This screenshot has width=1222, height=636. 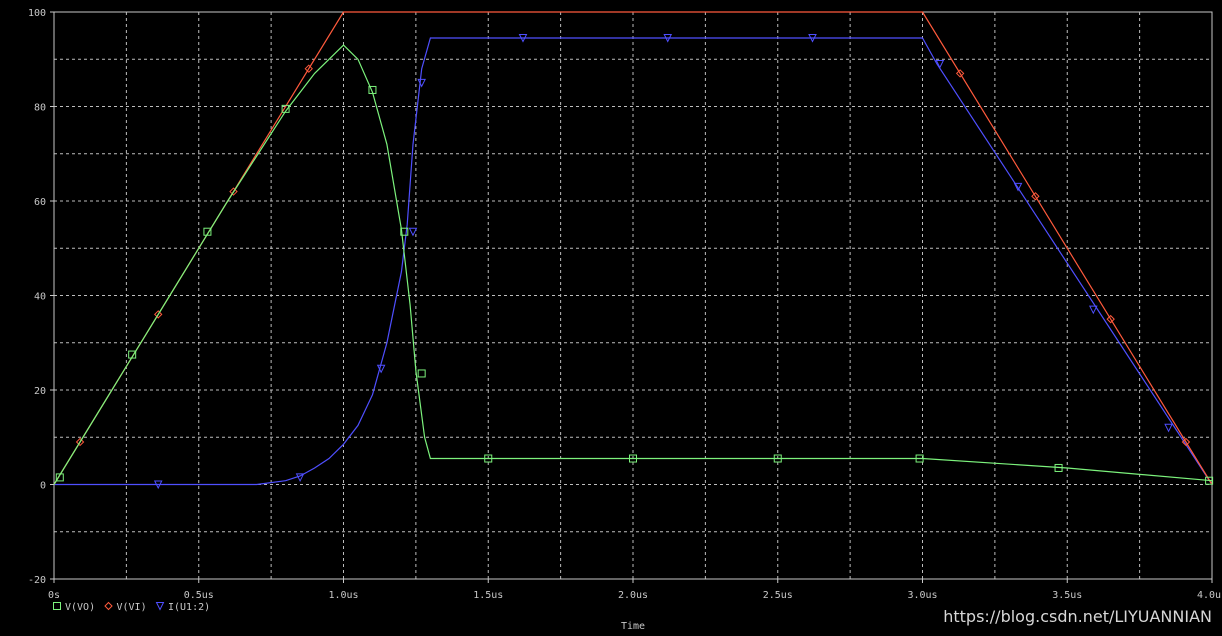 I want to click on x-tick-label: 2.0us, so click(x=633, y=595).